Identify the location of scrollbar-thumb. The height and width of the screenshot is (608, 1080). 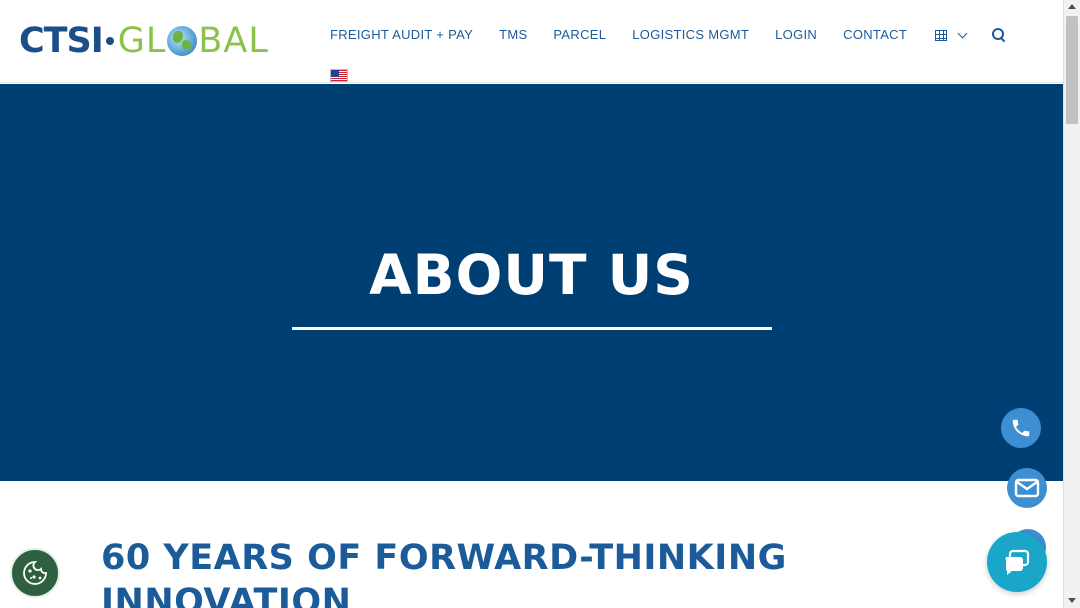
(1072, 70).